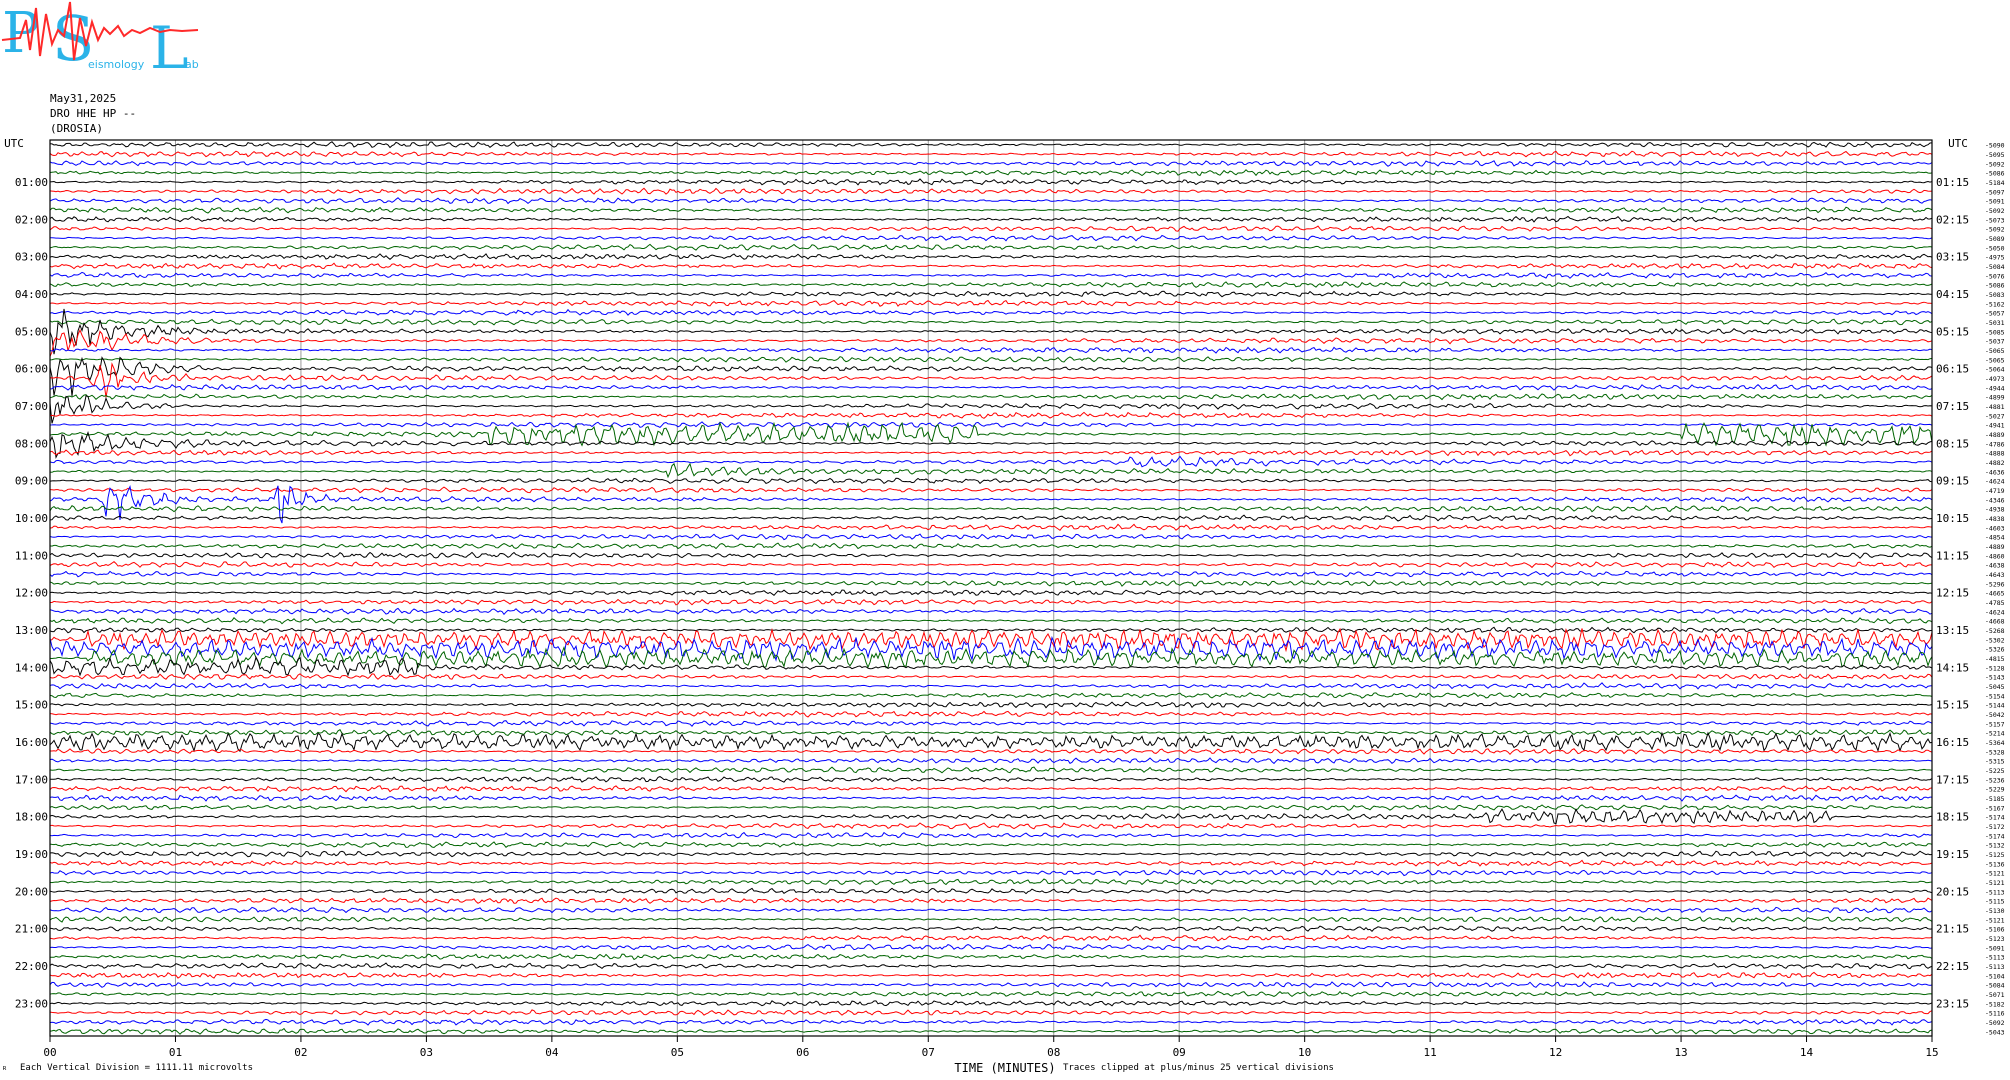  I want to click on trace-offset-label: -4860, so click(1995, 556).